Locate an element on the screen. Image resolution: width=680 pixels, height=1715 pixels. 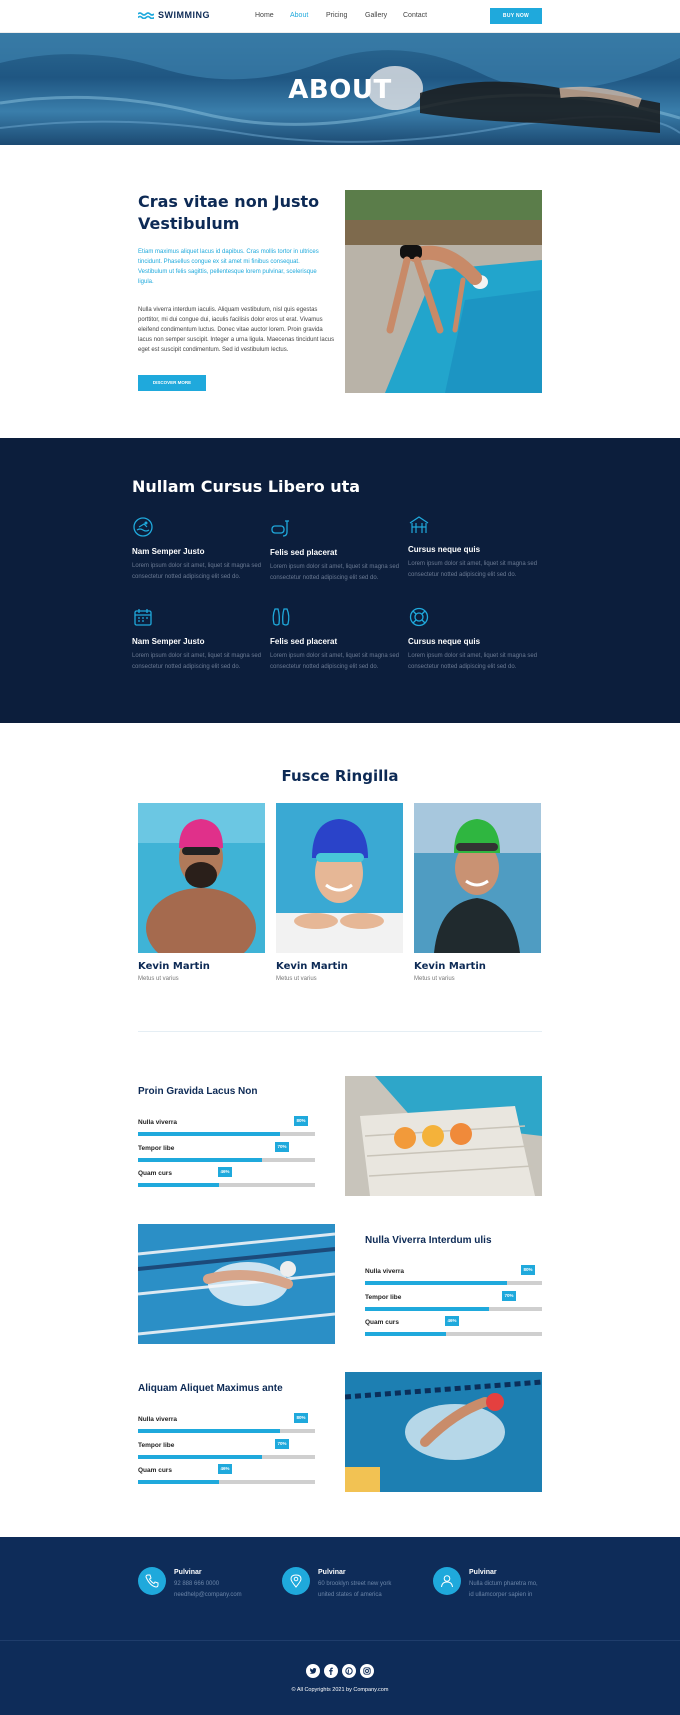
page-title: ABOUT is located at coordinates (340, 90).